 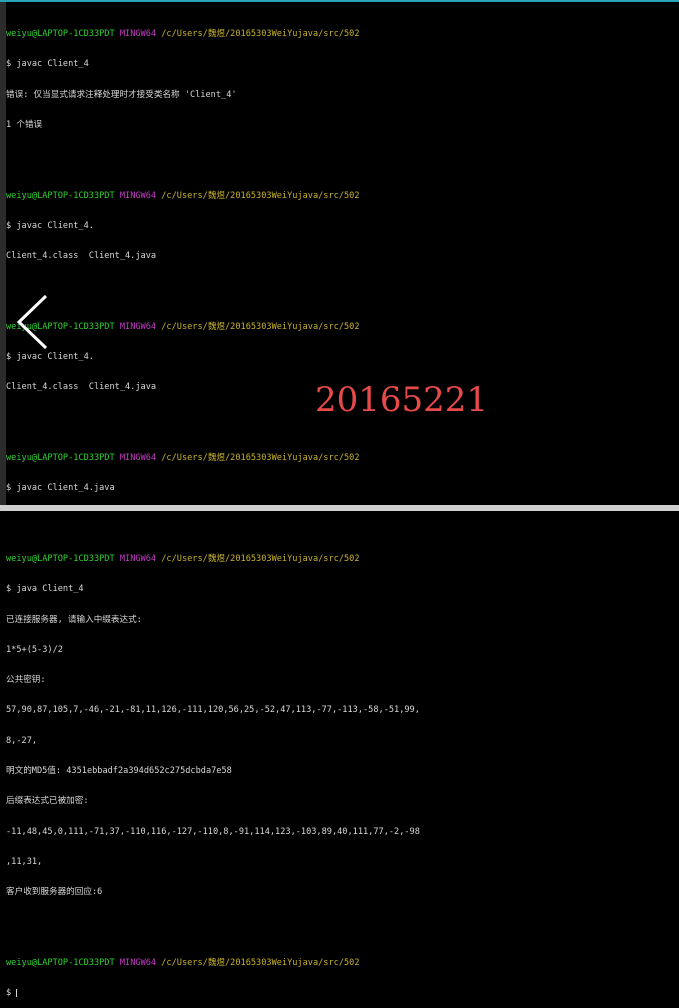 What do you see at coordinates (17, 992) in the screenshot?
I see `text-cursor` at bounding box center [17, 992].